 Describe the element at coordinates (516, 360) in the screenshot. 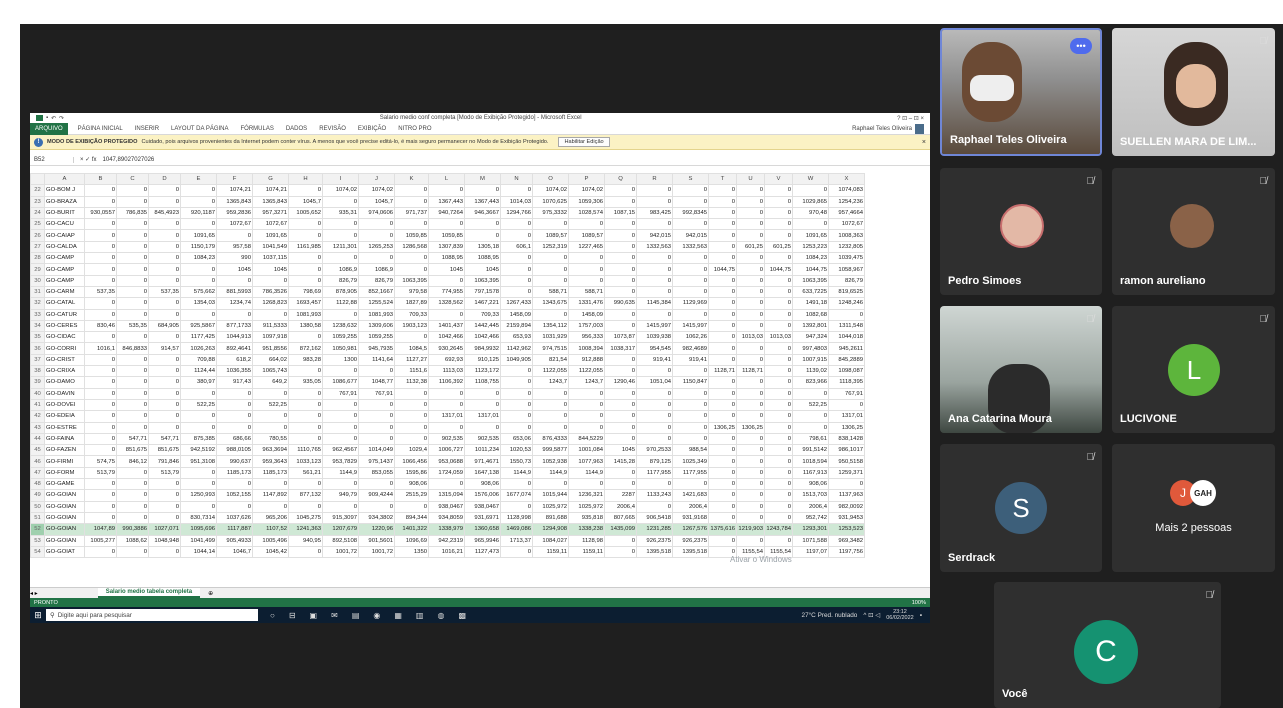

I see `cell: 1049,905` at that location.